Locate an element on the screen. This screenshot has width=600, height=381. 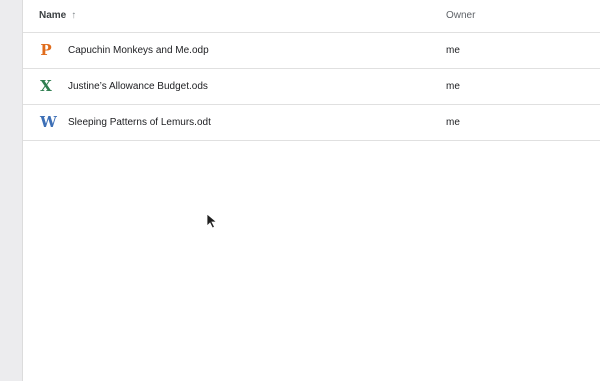
file-row: W Sleeping Patterns of Lemurs.odt me is located at coordinates (311, 123).